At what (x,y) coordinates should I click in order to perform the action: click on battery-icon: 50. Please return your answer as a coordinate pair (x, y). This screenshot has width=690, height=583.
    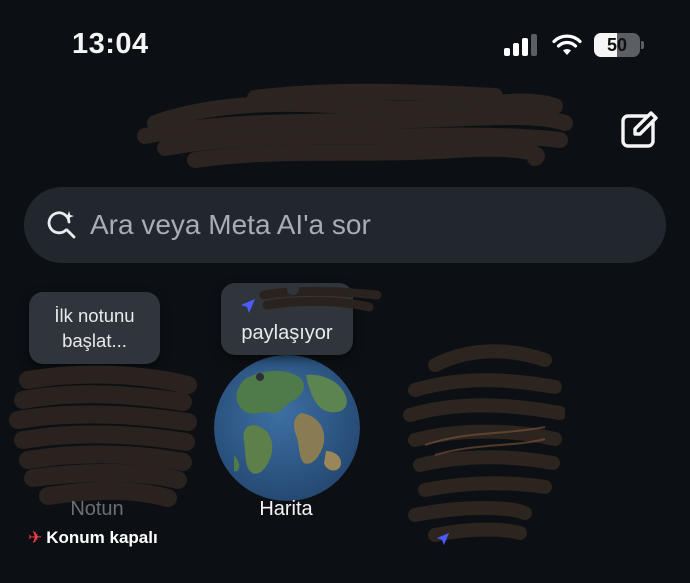
    Looking at the image, I should click on (619, 45).